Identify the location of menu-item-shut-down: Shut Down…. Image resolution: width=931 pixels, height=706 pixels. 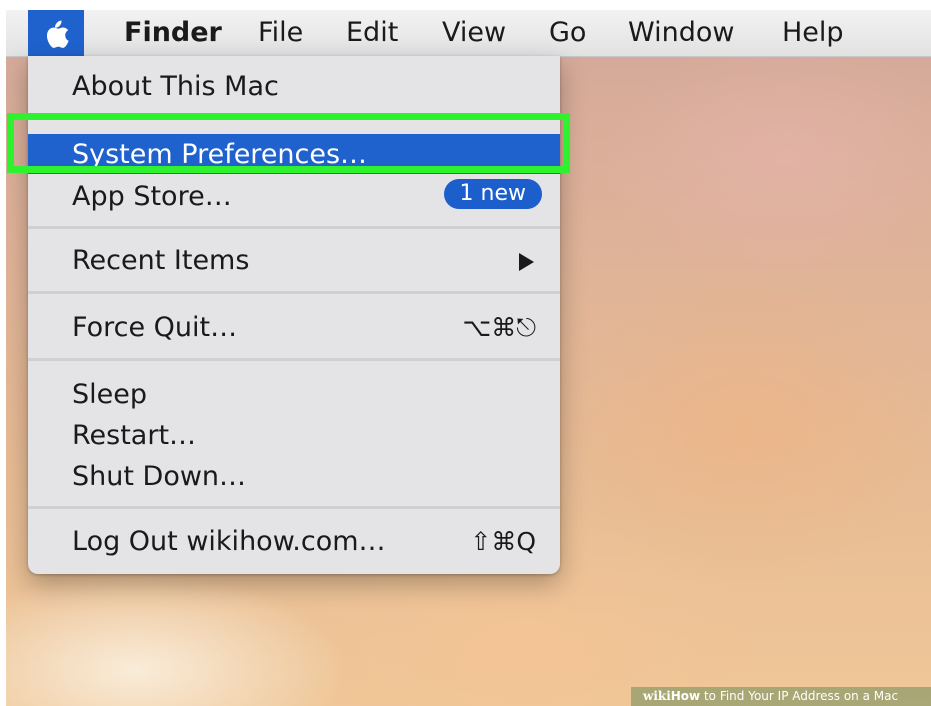
(294, 476).